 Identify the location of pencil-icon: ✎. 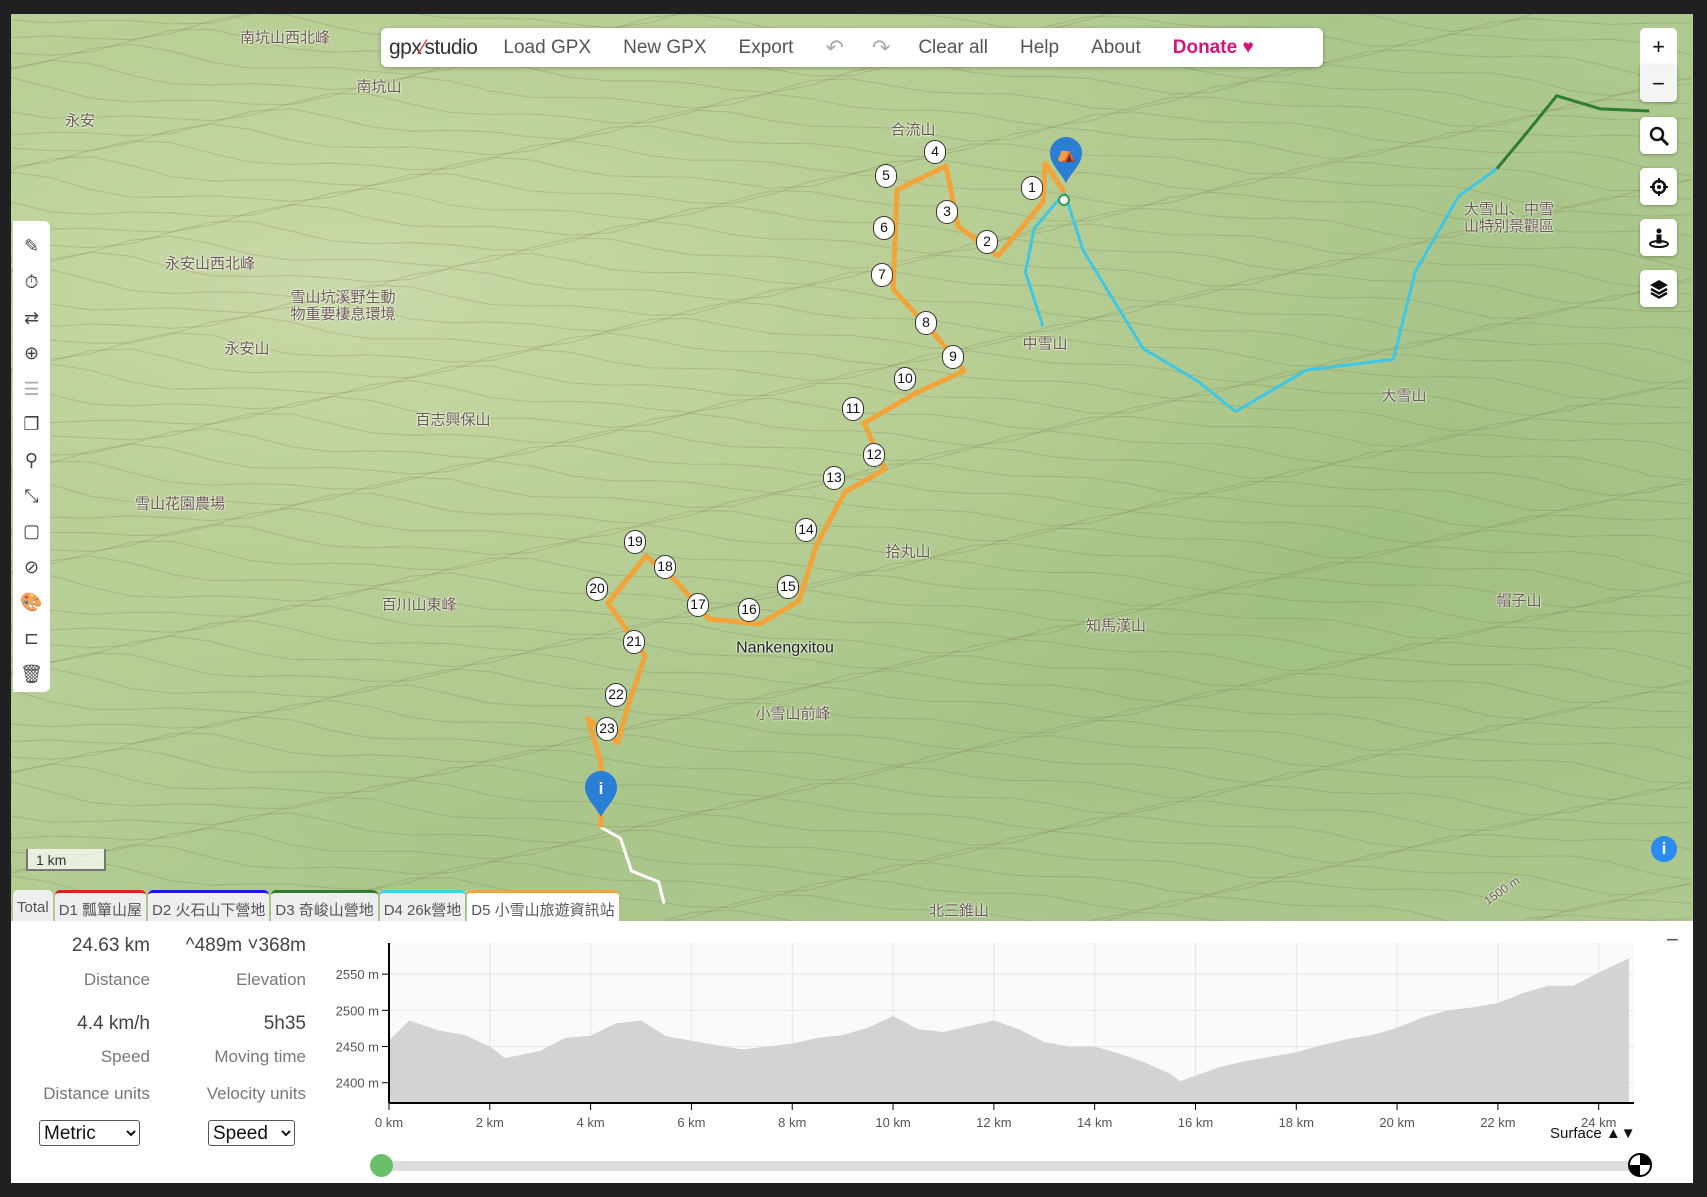
(31, 247).